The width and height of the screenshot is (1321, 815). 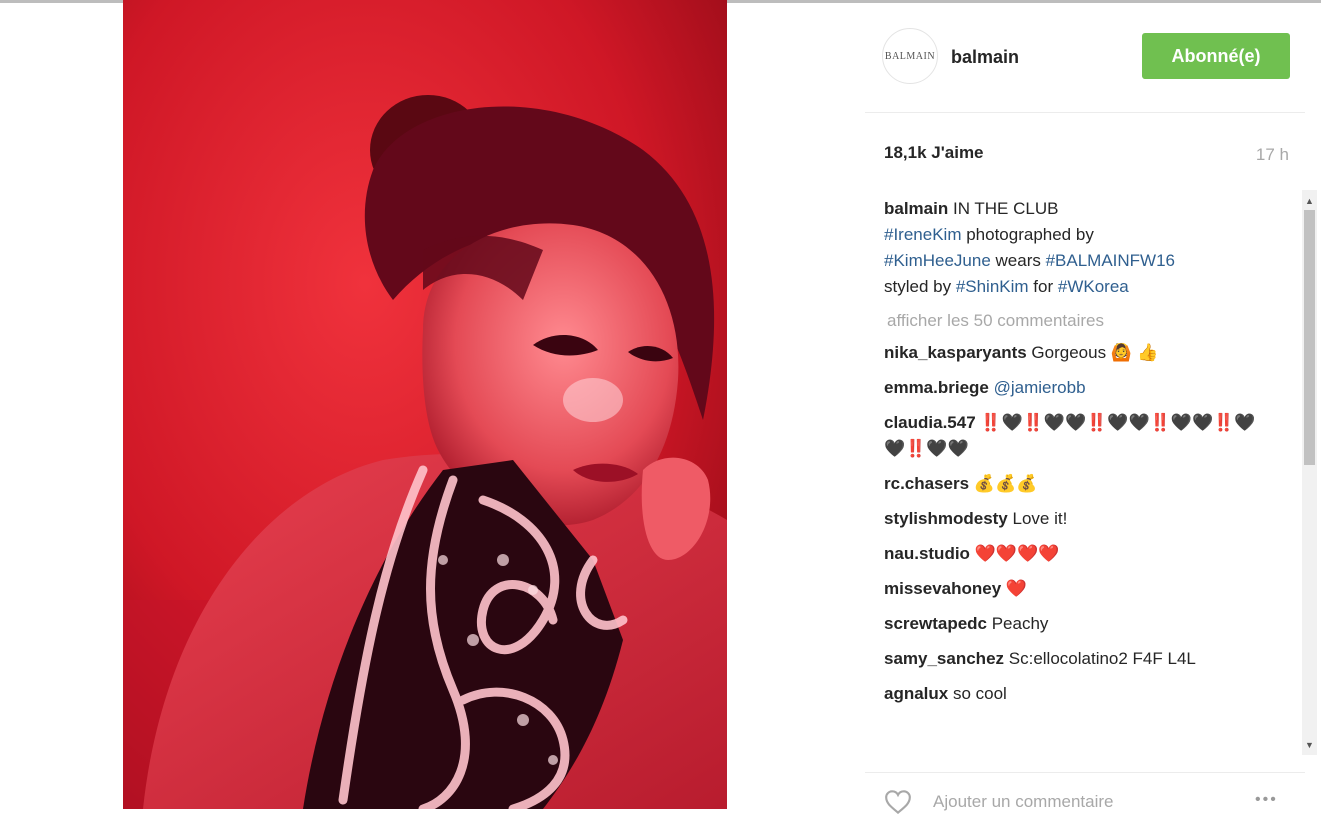 What do you see at coordinates (1089, 554) in the screenshot?
I see `comment-item: nau.studio ❤️❤️❤️❤️` at bounding box center [1089, 554].